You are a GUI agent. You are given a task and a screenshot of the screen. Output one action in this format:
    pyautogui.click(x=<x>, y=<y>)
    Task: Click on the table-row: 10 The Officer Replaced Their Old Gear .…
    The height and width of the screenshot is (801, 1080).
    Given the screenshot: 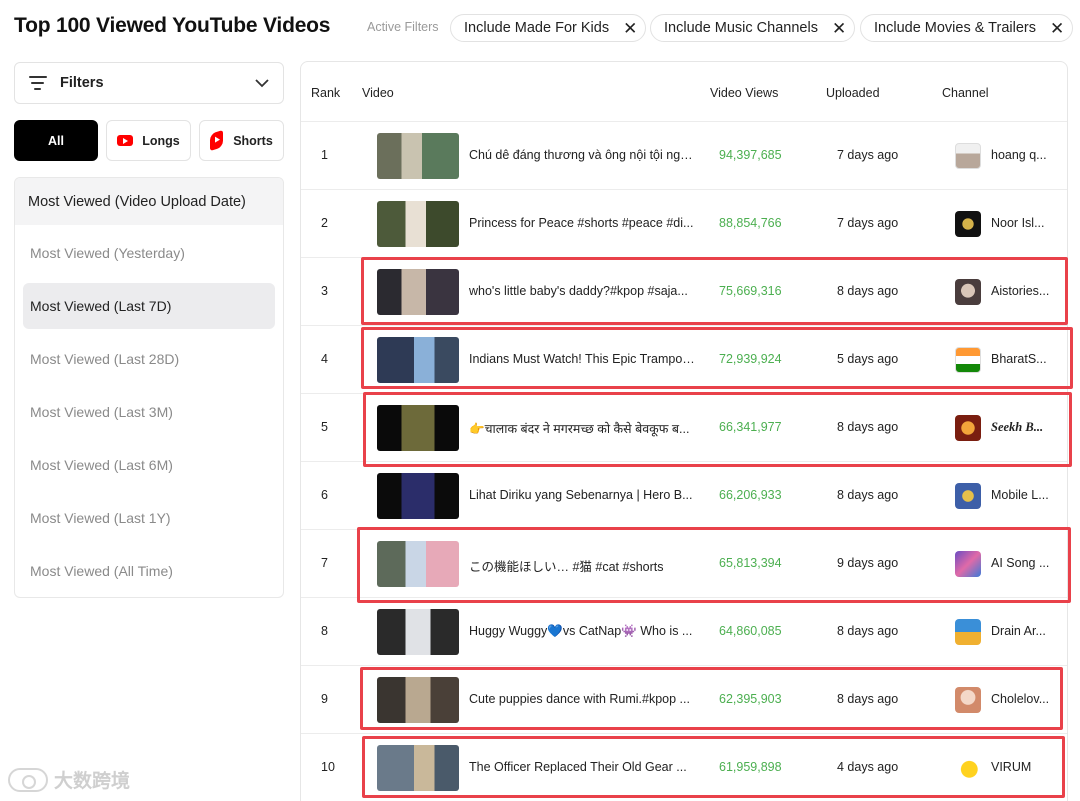 What is the action you would take?
    pyautogui.click(x=684, y=767)
    